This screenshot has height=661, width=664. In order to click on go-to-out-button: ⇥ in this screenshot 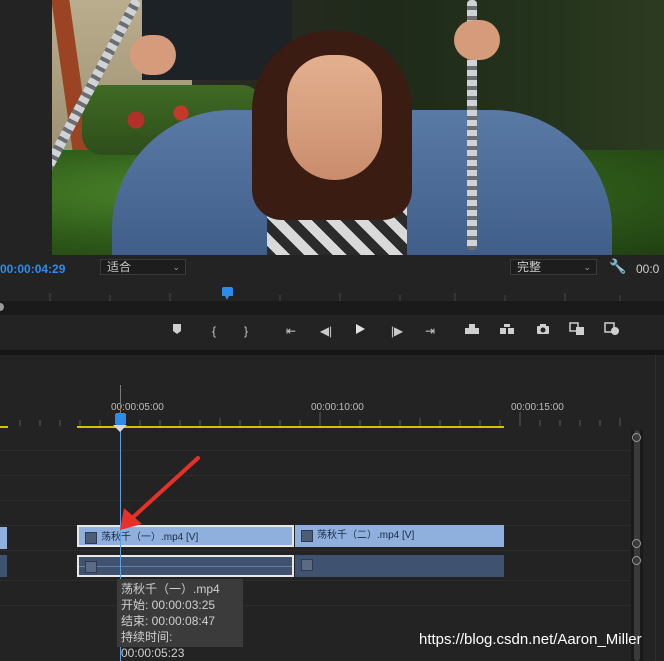, I will do `click(430, 331)`.